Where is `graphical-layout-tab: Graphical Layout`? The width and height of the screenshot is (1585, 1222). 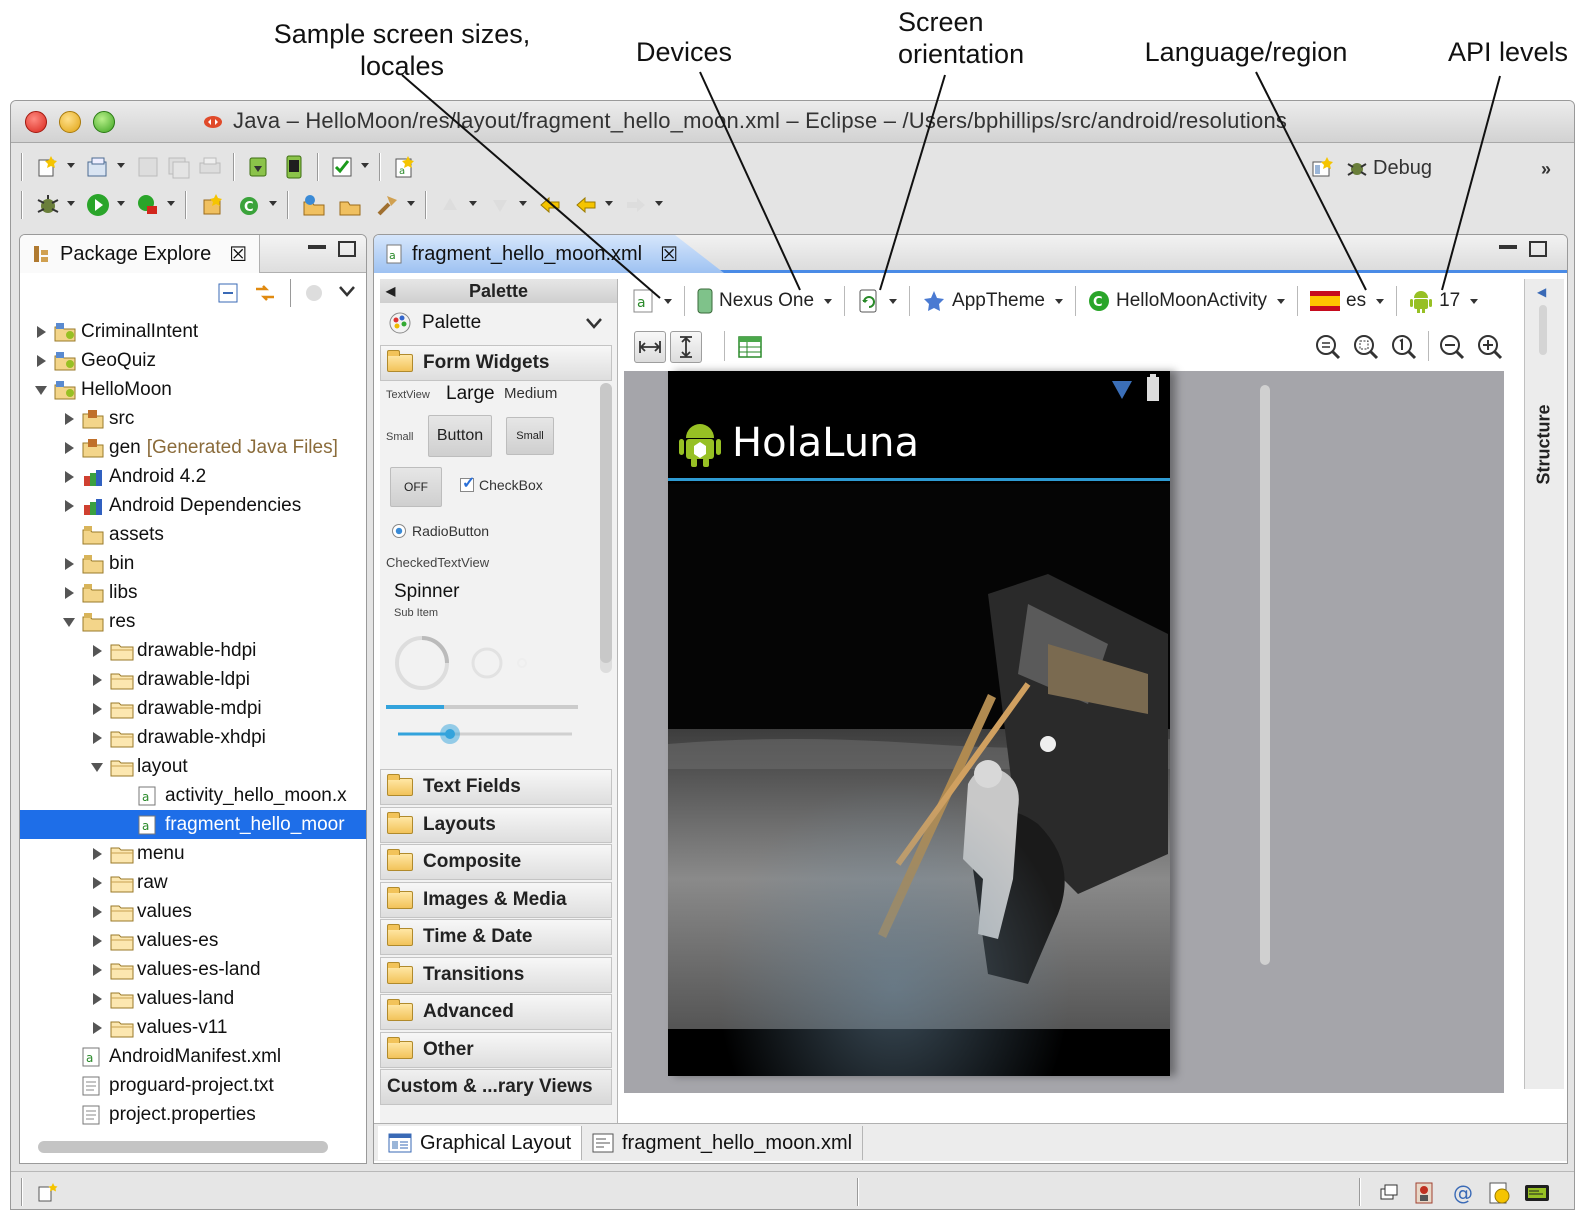 graphical-layout-tab: Graphical Layout is located at coordinates (480, 1143).